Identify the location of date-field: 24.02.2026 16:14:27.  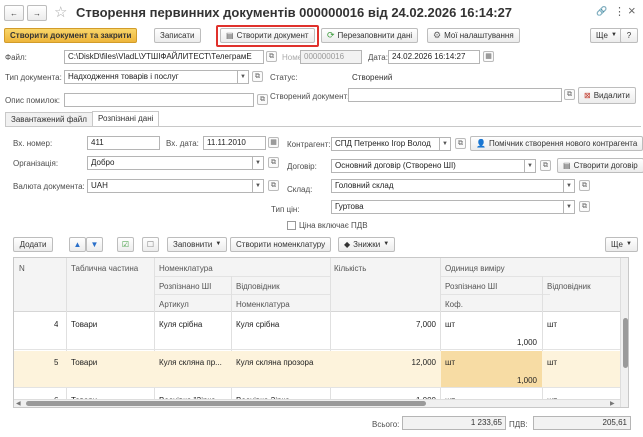
(434, 57).